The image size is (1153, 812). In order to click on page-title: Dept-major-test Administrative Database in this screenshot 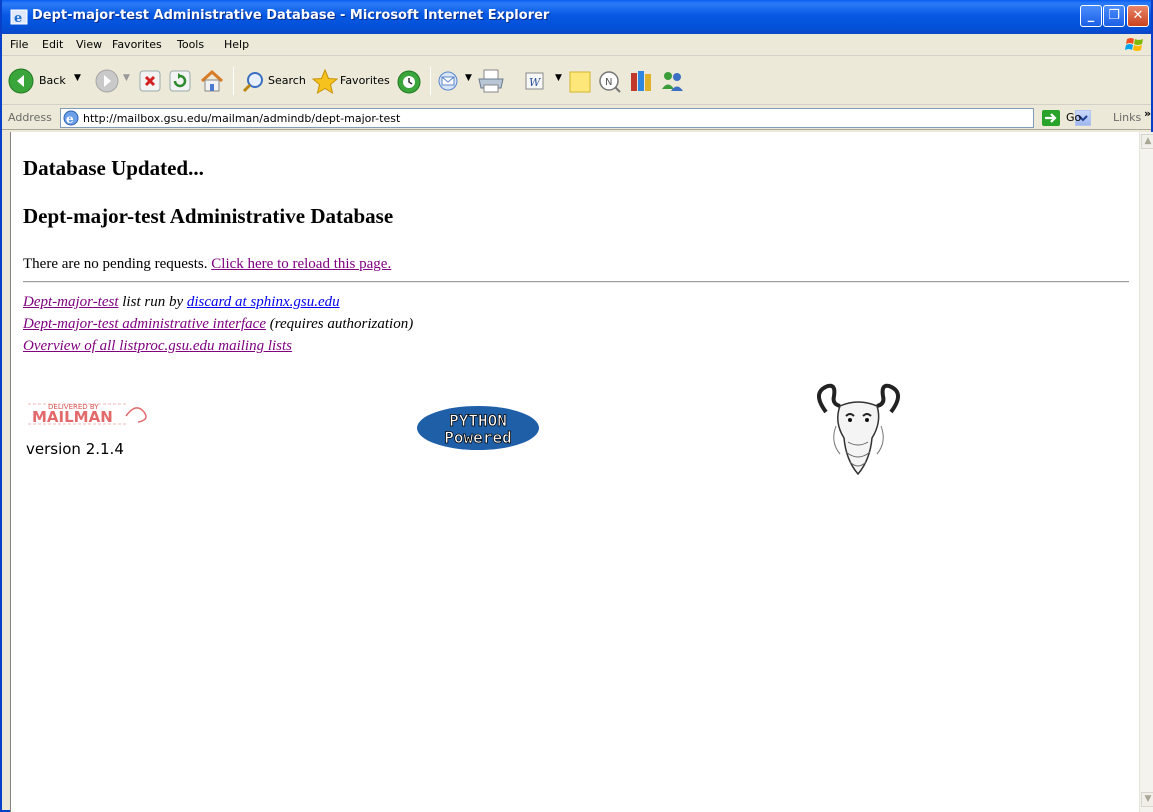, I will do `click(208, 216)`.